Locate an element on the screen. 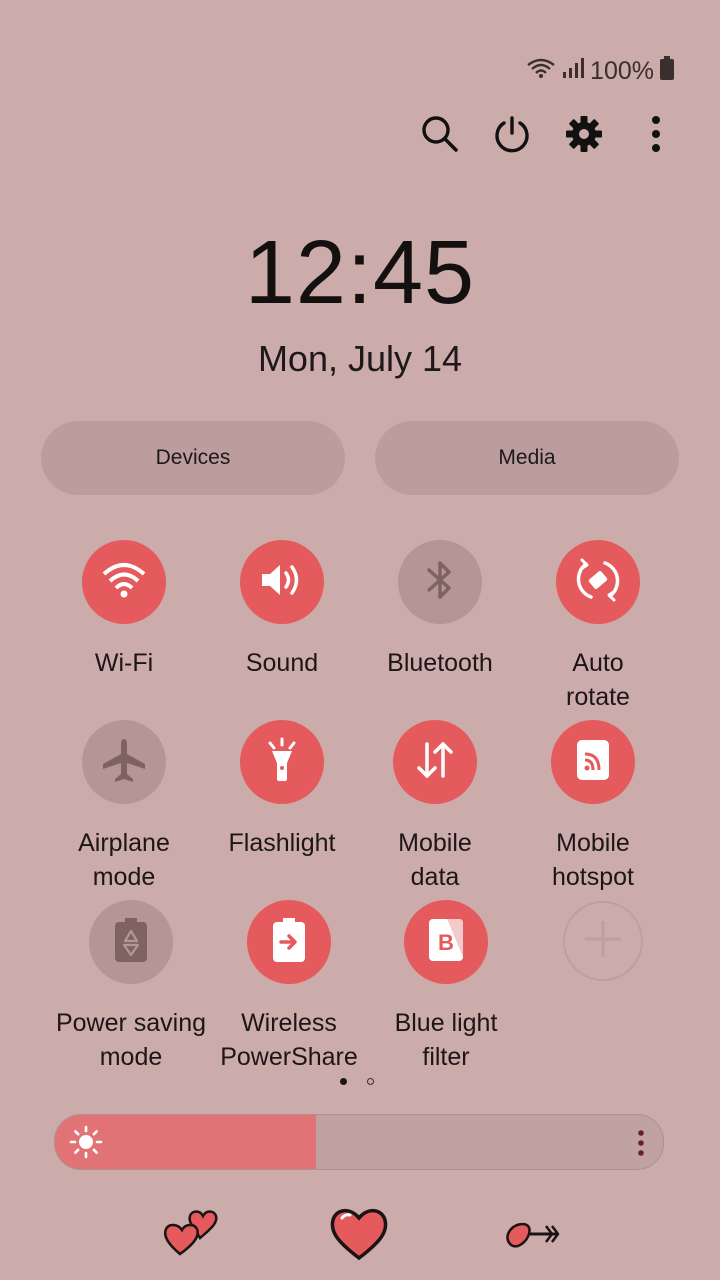 The image size is (720, 1280). tile-mobile-hotspot: Mobile hotspot is located at coordinates (593, 807).